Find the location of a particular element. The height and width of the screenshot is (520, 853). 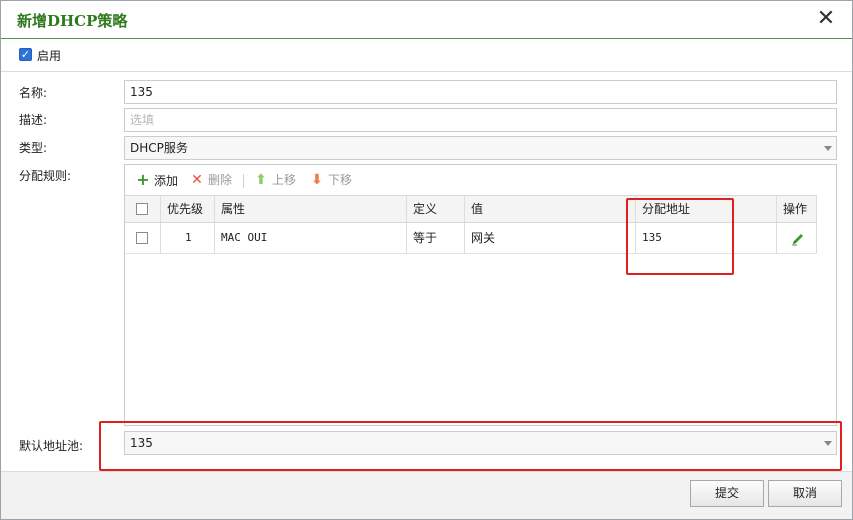

description-label: 描述: is located at coordinates (33, 120).